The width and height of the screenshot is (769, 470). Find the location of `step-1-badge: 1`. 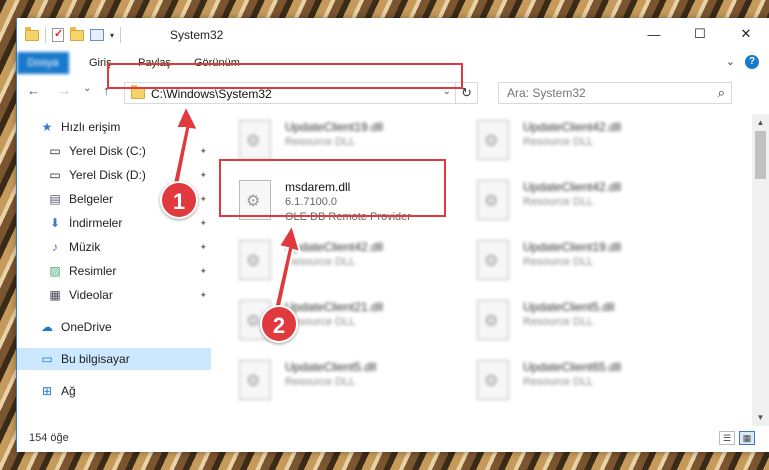

step-1-badge: 1 is located at coordinates (179, 200).